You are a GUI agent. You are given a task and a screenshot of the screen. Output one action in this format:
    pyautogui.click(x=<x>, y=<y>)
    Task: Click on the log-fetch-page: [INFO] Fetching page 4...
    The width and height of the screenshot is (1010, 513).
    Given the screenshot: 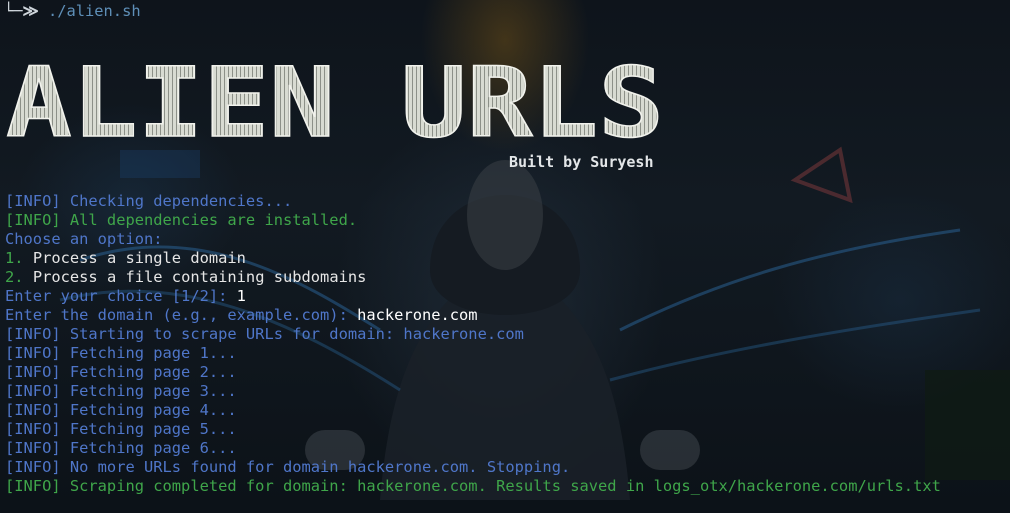 What is the action you would take?
    pyautogui.click(x=121, y=410)
    